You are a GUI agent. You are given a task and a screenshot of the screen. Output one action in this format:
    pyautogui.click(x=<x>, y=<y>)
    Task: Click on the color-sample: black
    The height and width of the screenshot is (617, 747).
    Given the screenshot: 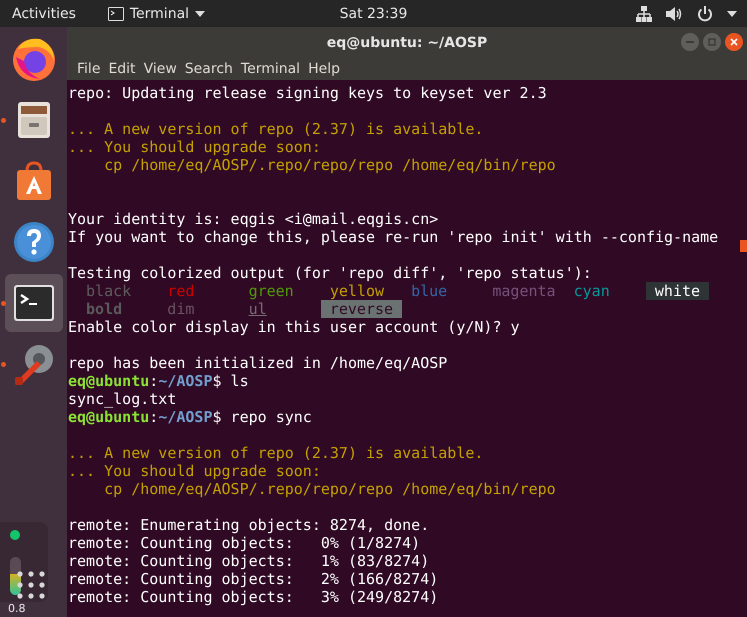 What is the action you would take?
    pyautogui.click(x=108, y=291)
    